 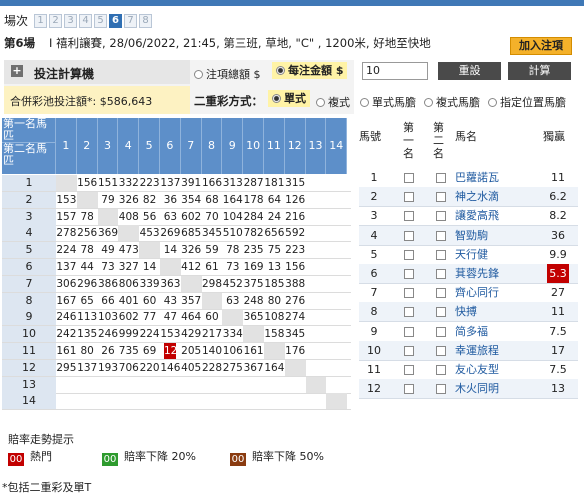 What do you see at coordinates (452, 102) in the screenshot?
I see `mode-option-4: 複式馬膽` at bounding box center [452, 102].